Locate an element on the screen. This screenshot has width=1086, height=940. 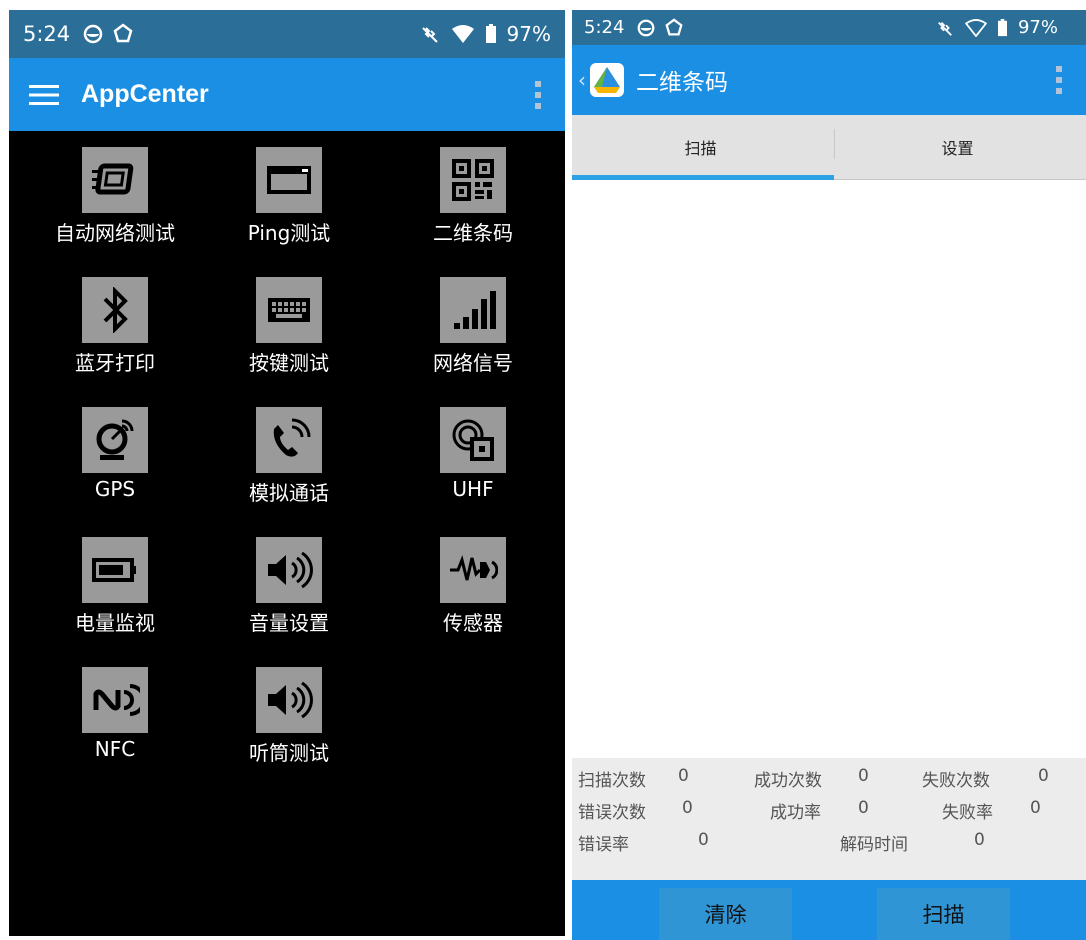
signal-bars-icon is located at coordinates (473, 310).